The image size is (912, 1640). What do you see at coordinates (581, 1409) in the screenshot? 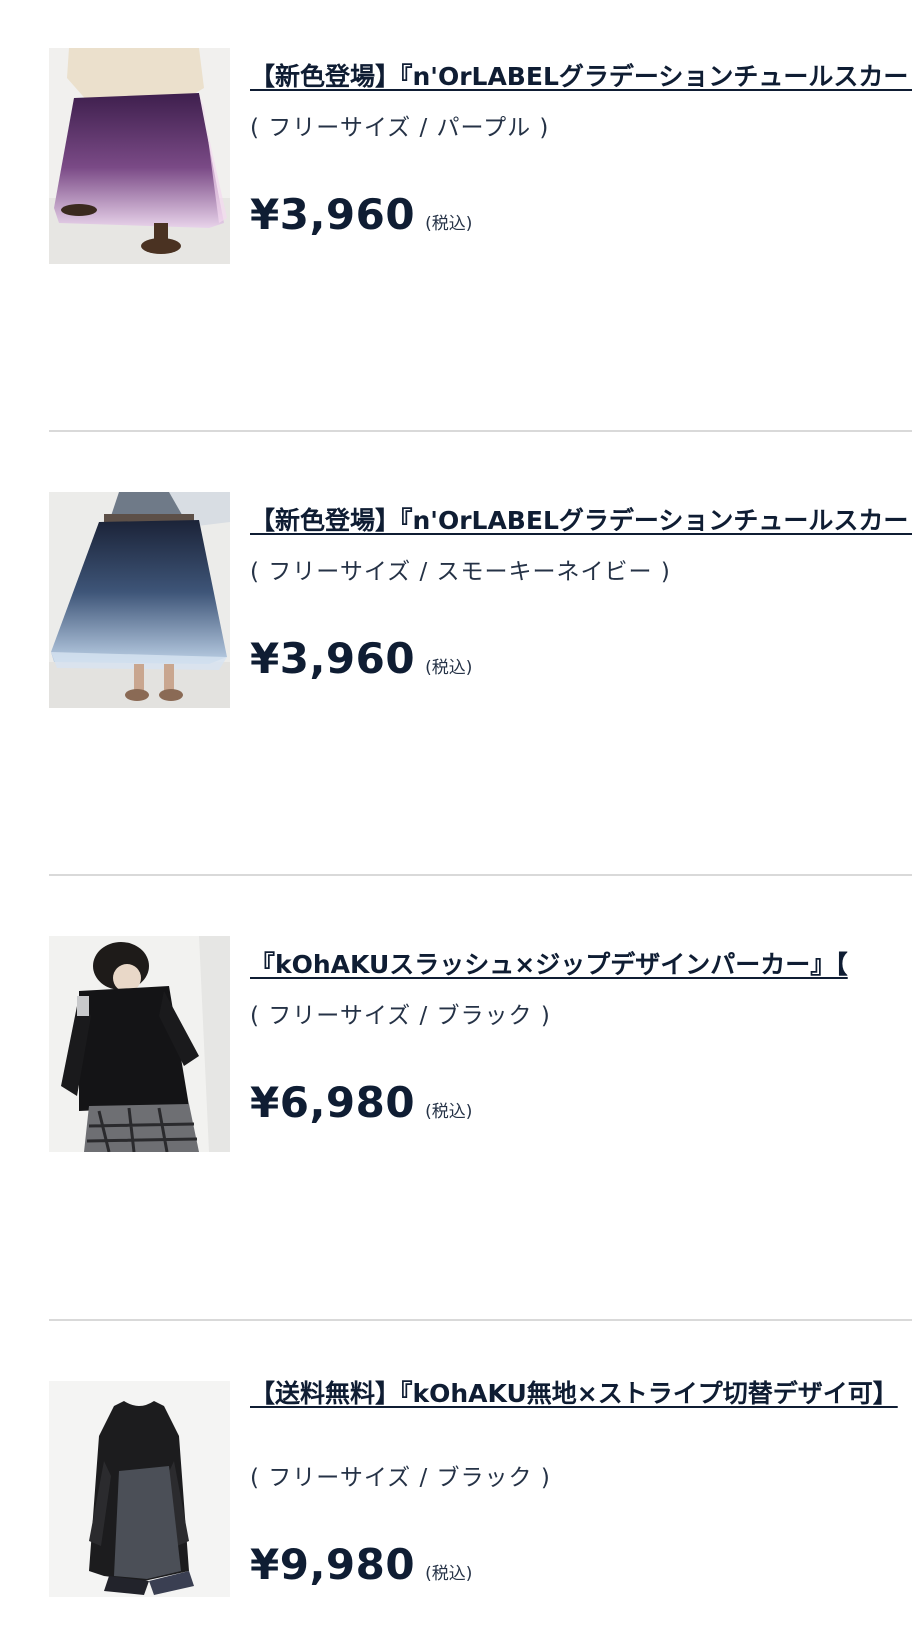
I see `product-title-link: 【送料無料】『kOhAKU無地×ストライプ切替デザイ可】` at bounding box center [581, 1409].